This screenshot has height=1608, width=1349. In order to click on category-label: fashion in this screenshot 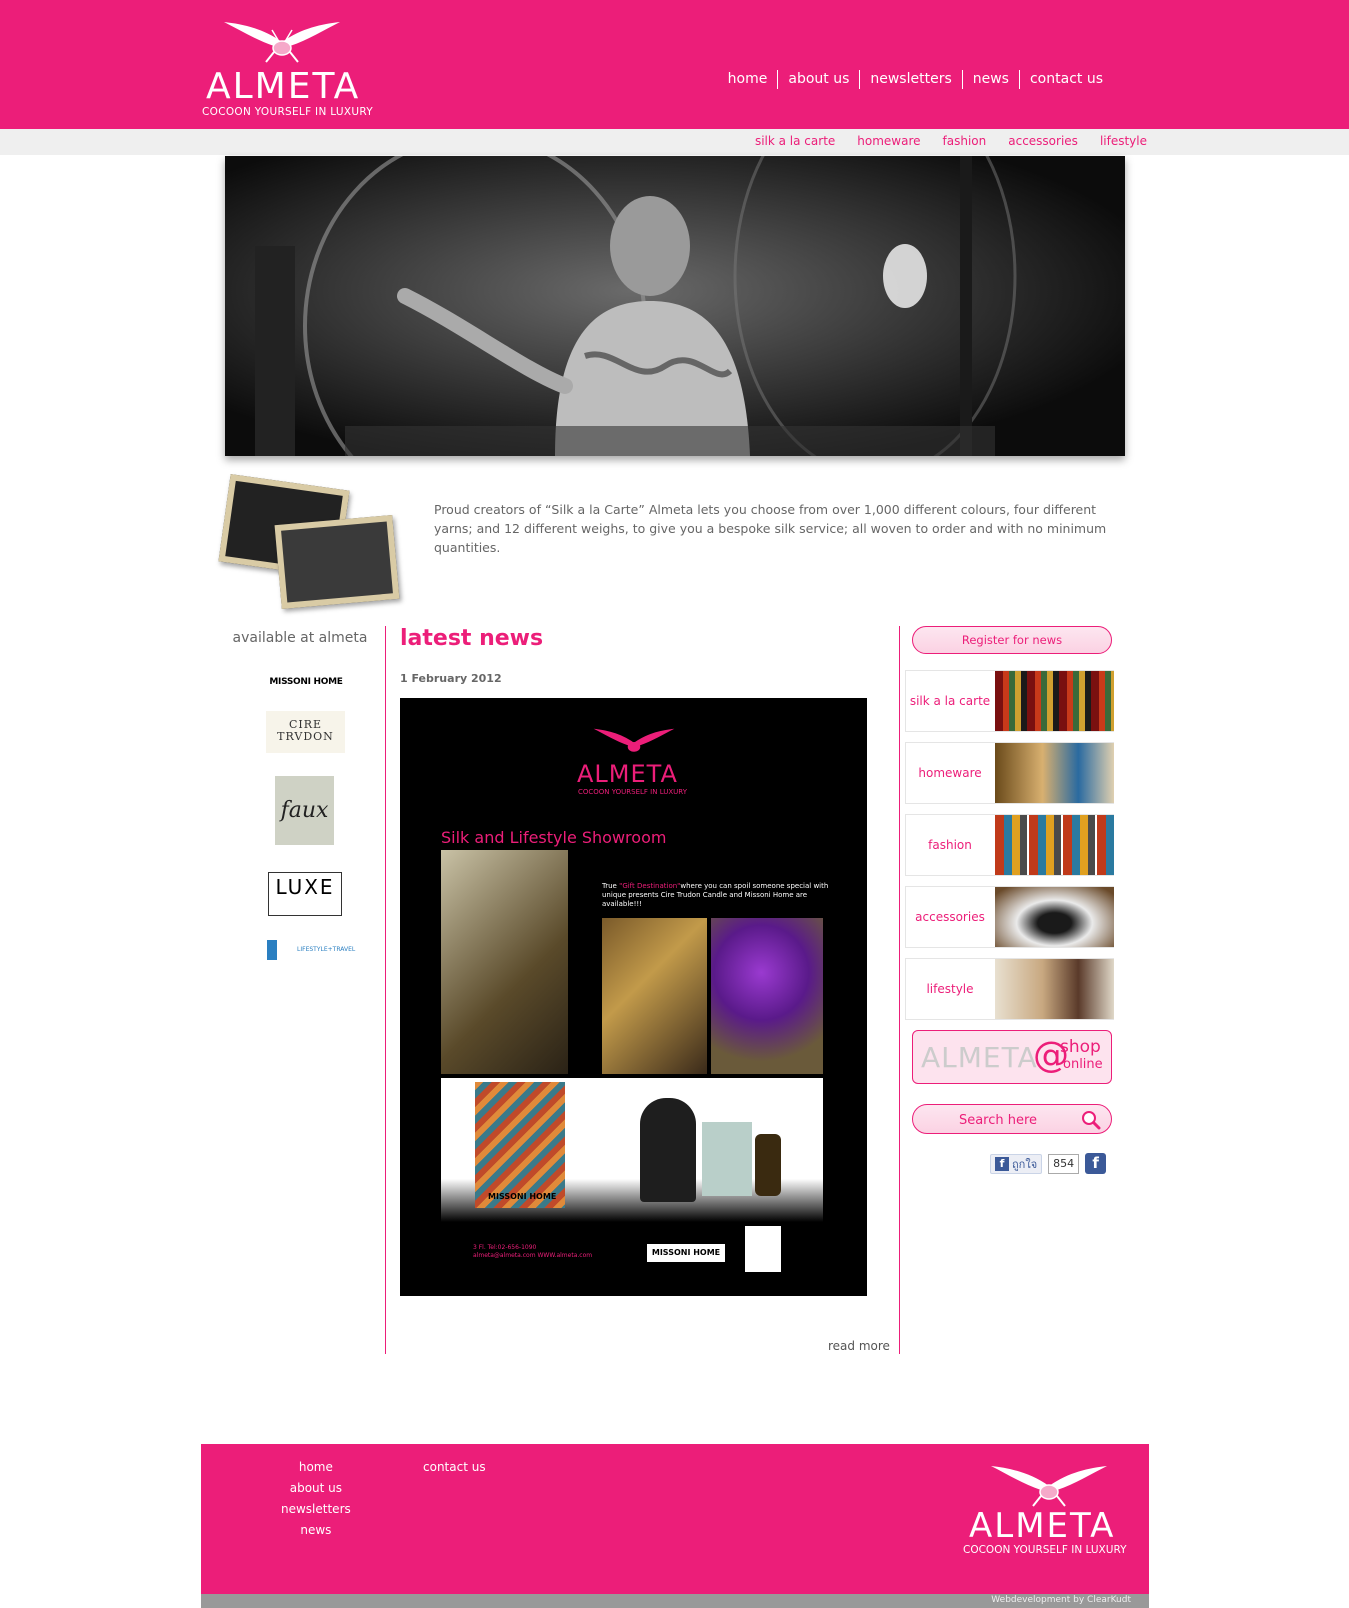, I will do `click(950, 845)`.